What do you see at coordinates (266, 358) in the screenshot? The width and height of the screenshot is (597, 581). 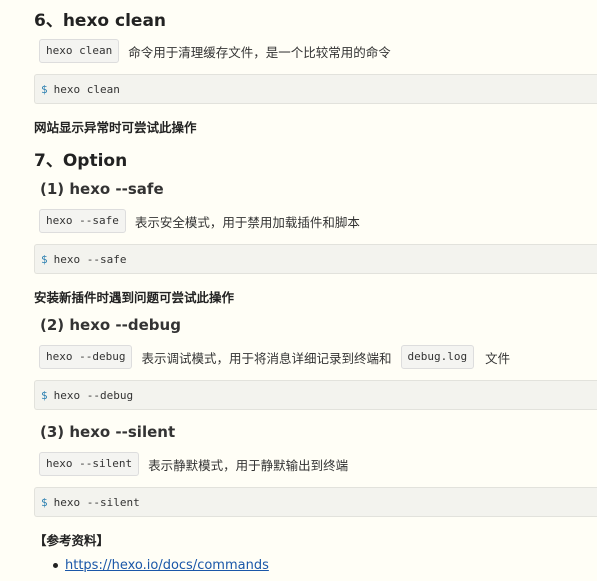 I see `debug-description: 表示调试模式，用于将消息详细记录到终端和` at bounding box center [266, 358].